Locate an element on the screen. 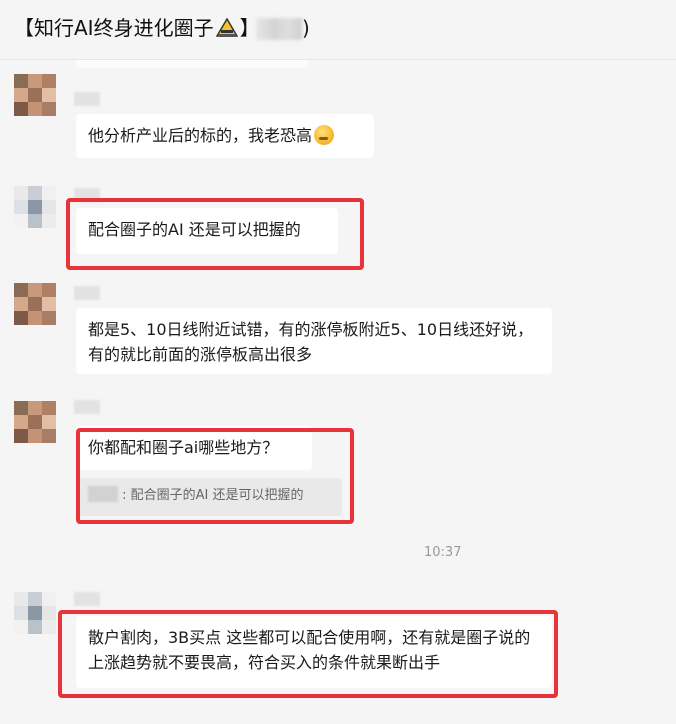 This screenshot has height=724, width=676. thinking-face-emoji is located at coordinates (324, 135).